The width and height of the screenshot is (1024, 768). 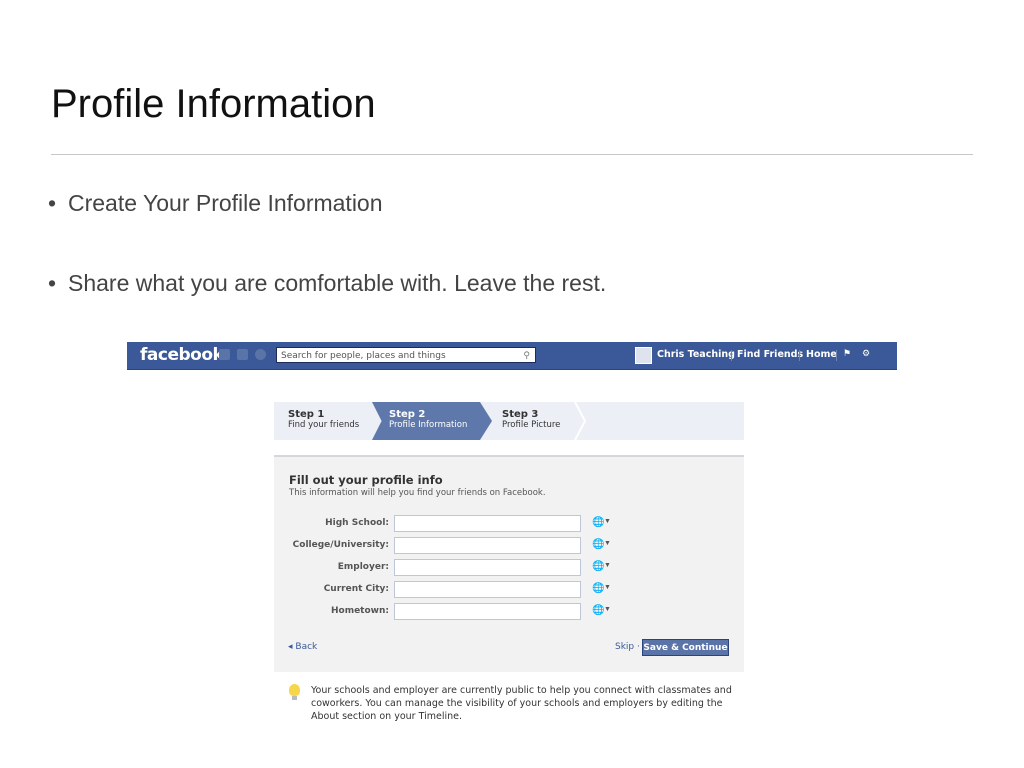 What do you see at coordinates (625, 647) in the screenshot?
I see `skip-label: Skip` at bounding box center [625, 647].